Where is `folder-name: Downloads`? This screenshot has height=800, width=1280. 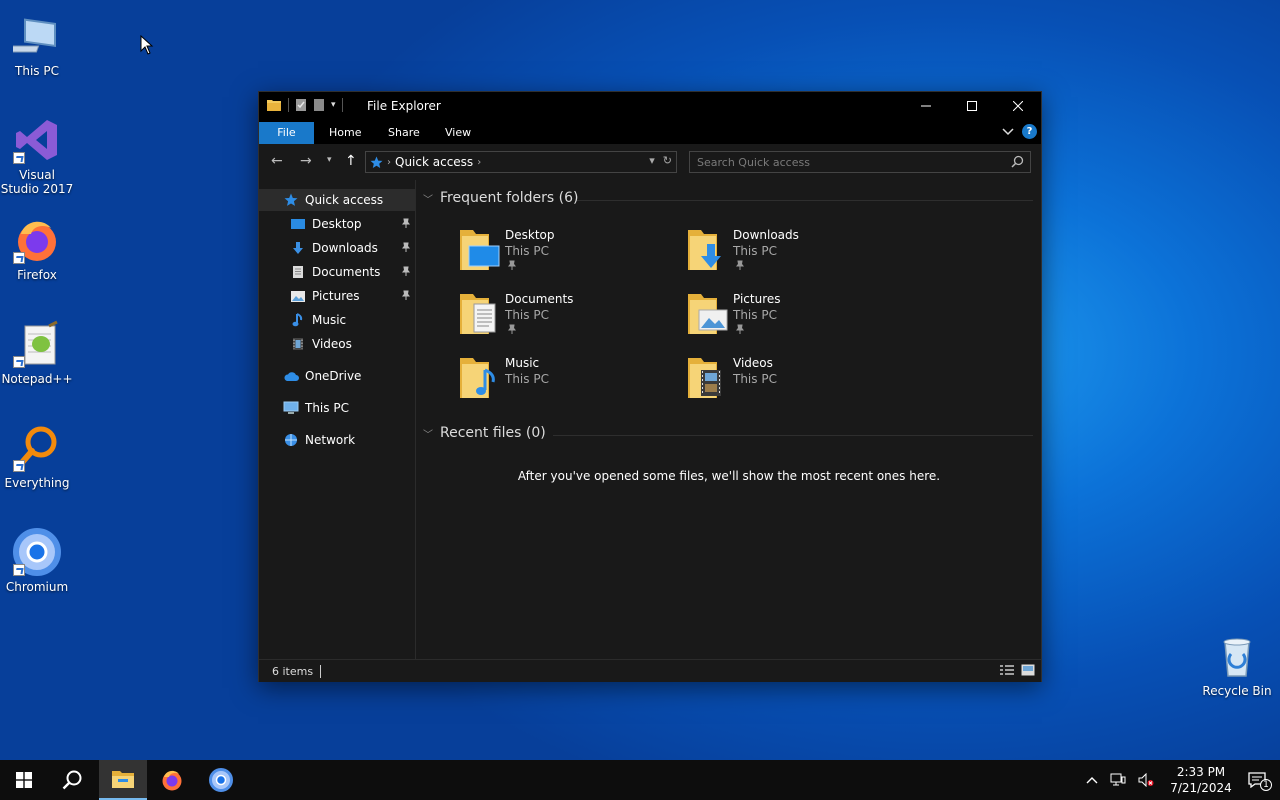
folder-name: Downloads is located at coordinates (766, 235).